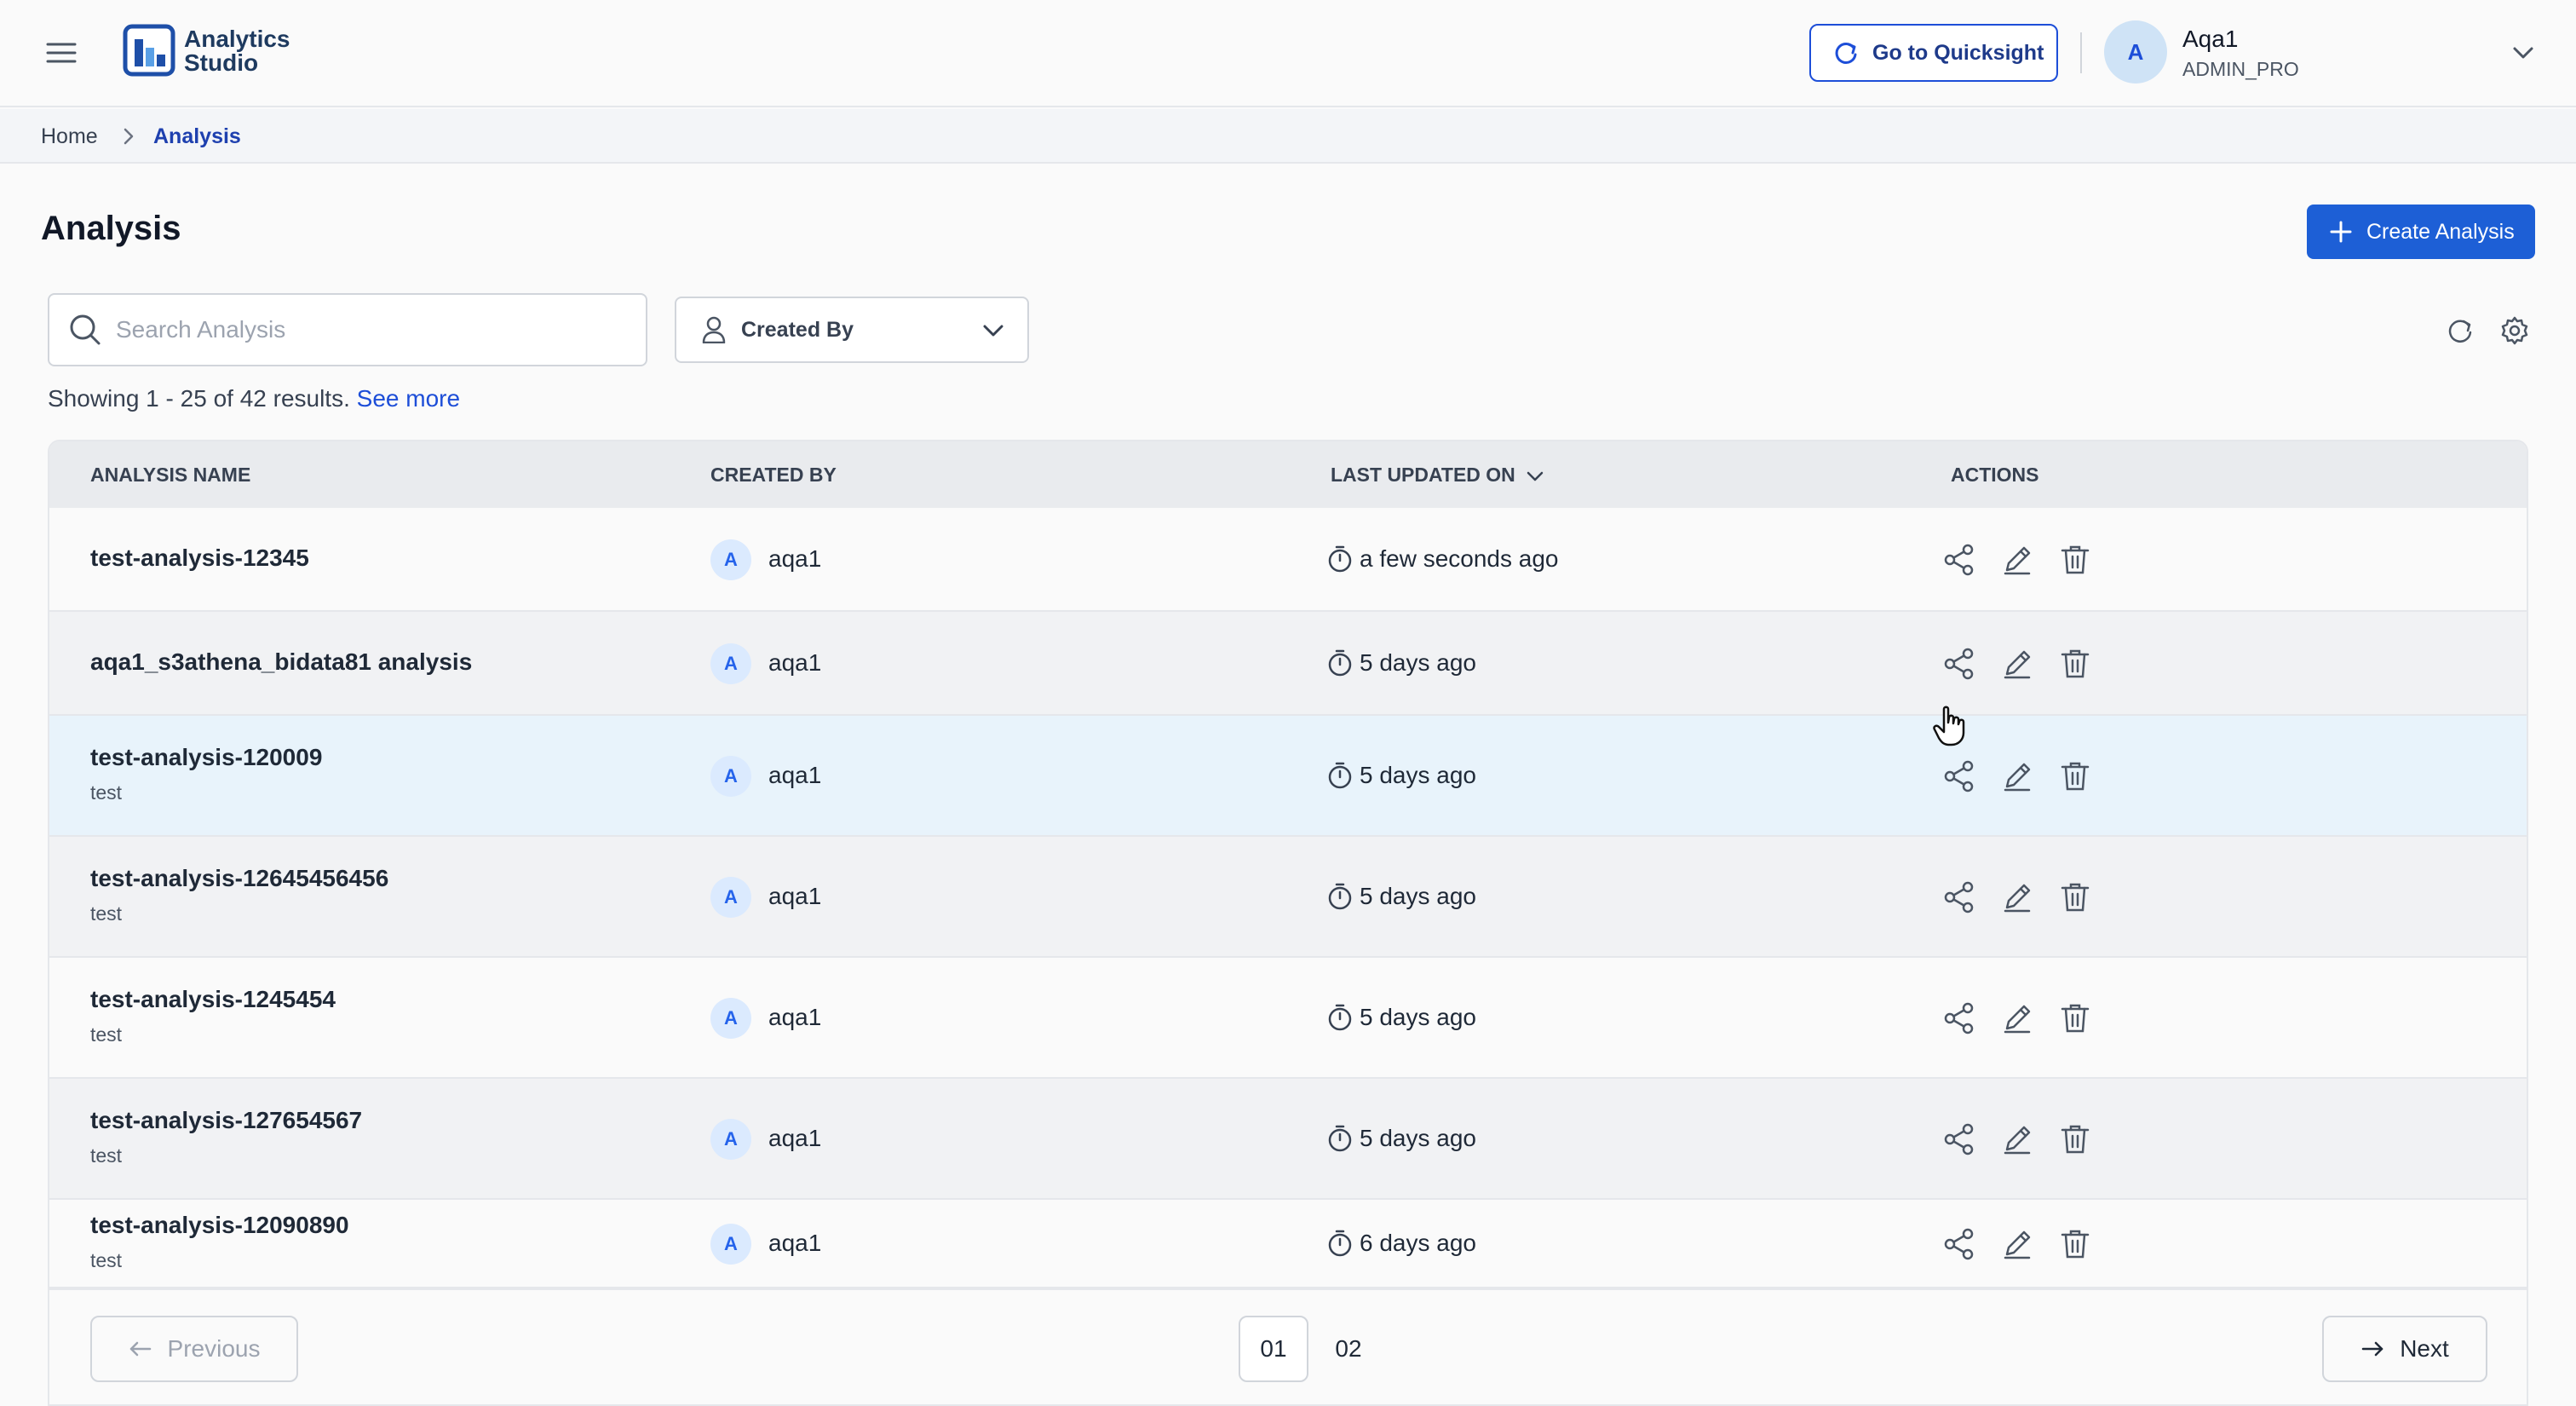 The height and width of the screenshot is (1406, 2576). I want to click on last-updated: a few seconds ago, so click(1443, 559).